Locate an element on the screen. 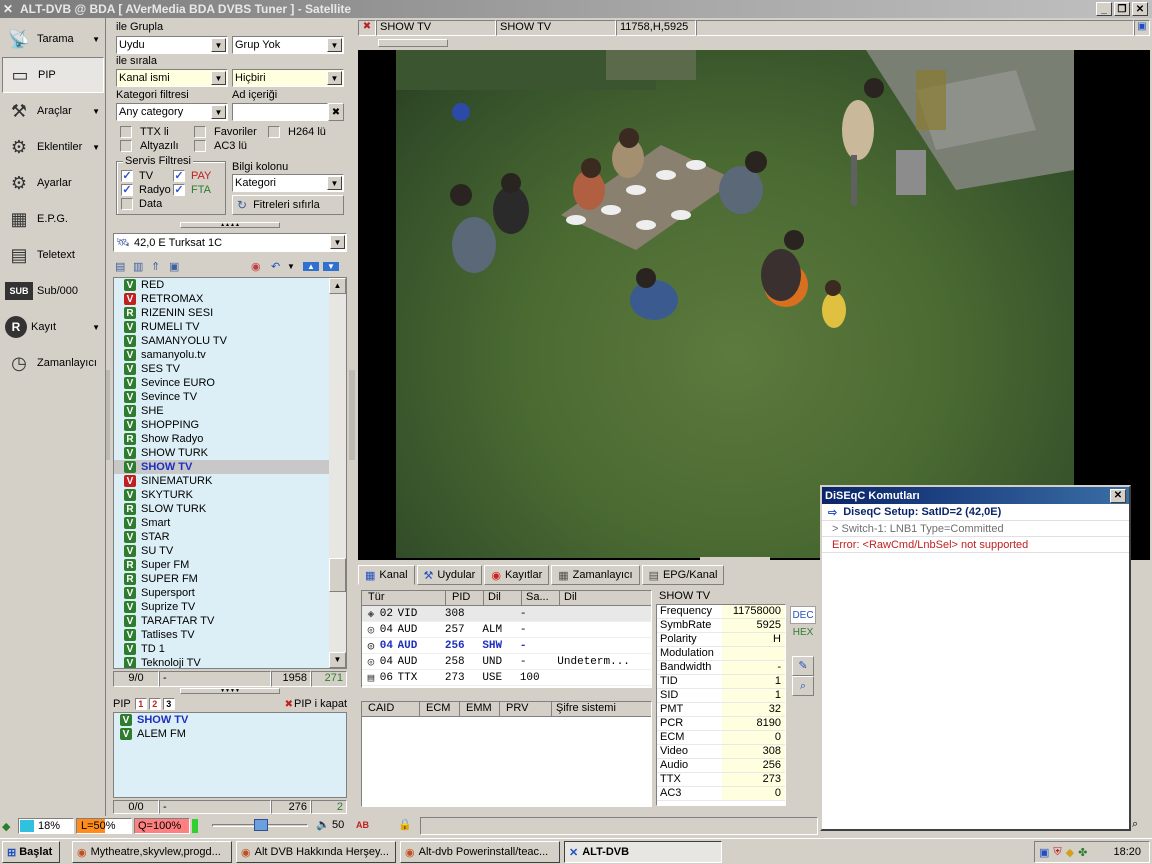  channel-row: V Suprize TV is located at coordinates (222, 607).